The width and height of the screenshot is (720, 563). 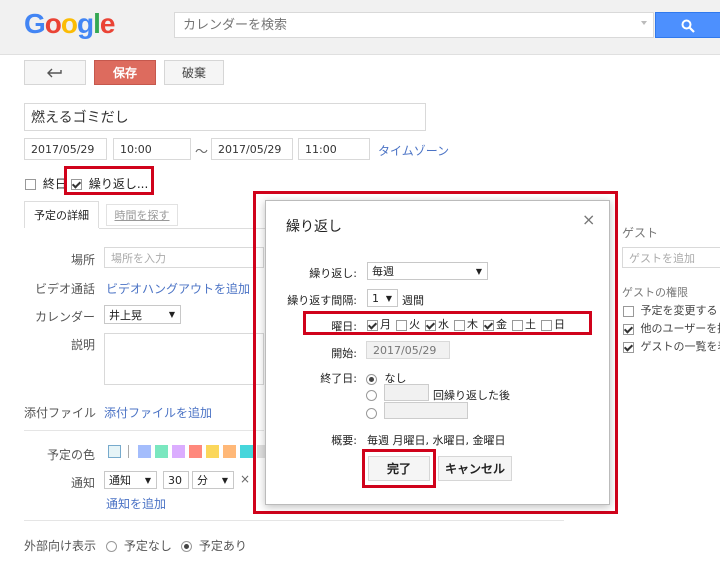 What do you see at coordinates (524, 324) in the screenshot?
I see `weekday-option: 土` at bounding box center [524, 324].